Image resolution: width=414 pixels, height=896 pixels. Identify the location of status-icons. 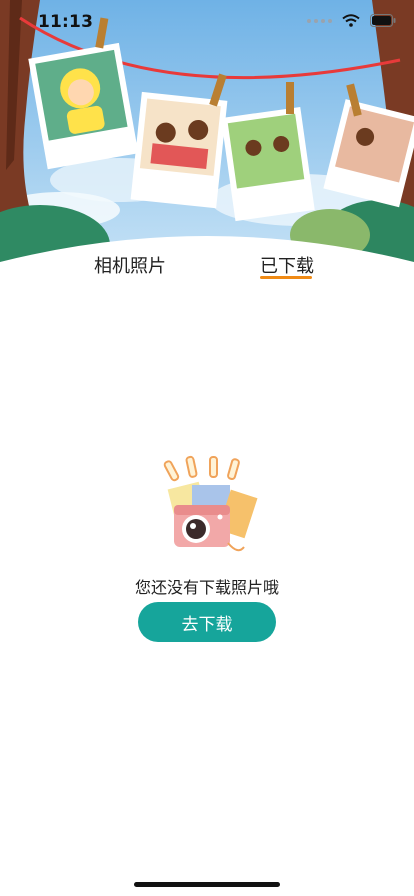
(351, 20).